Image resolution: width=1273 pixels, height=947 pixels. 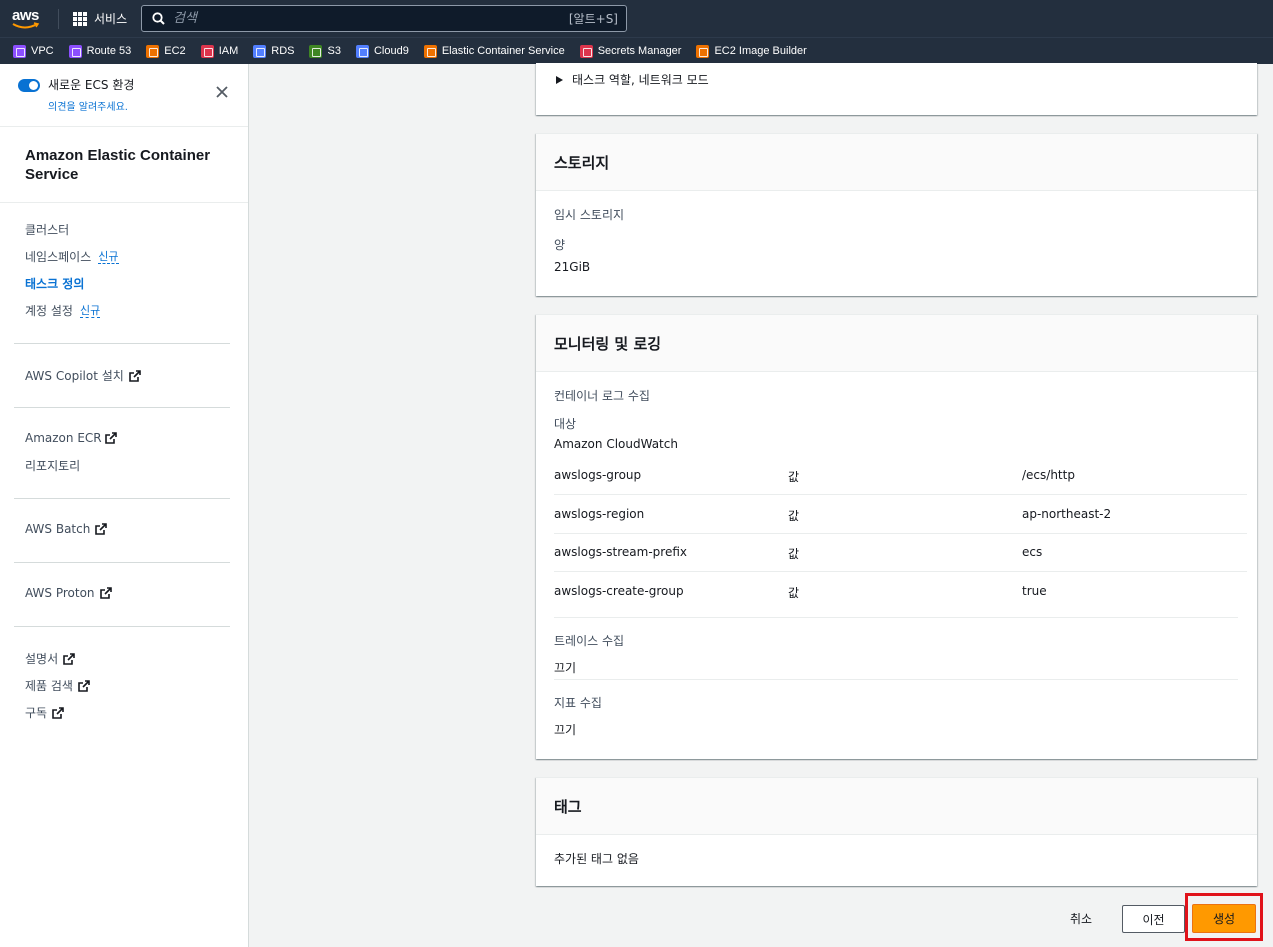 What do you see at coordinates (896, 89) in the screenshot?
I see `task-settings-panel: 태스크 역할, 네트워크 모드` at bounding box center [896, 89].